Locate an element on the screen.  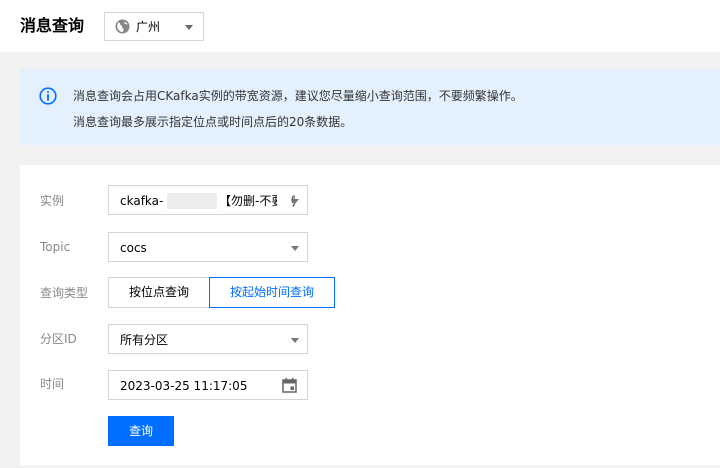
notice-text-bandwidth: 消息查询会占用CKafka实例的带宽资源，建议您尽量缩小查询范围，不要频繁操作。 is located at coordinates (298, 96).